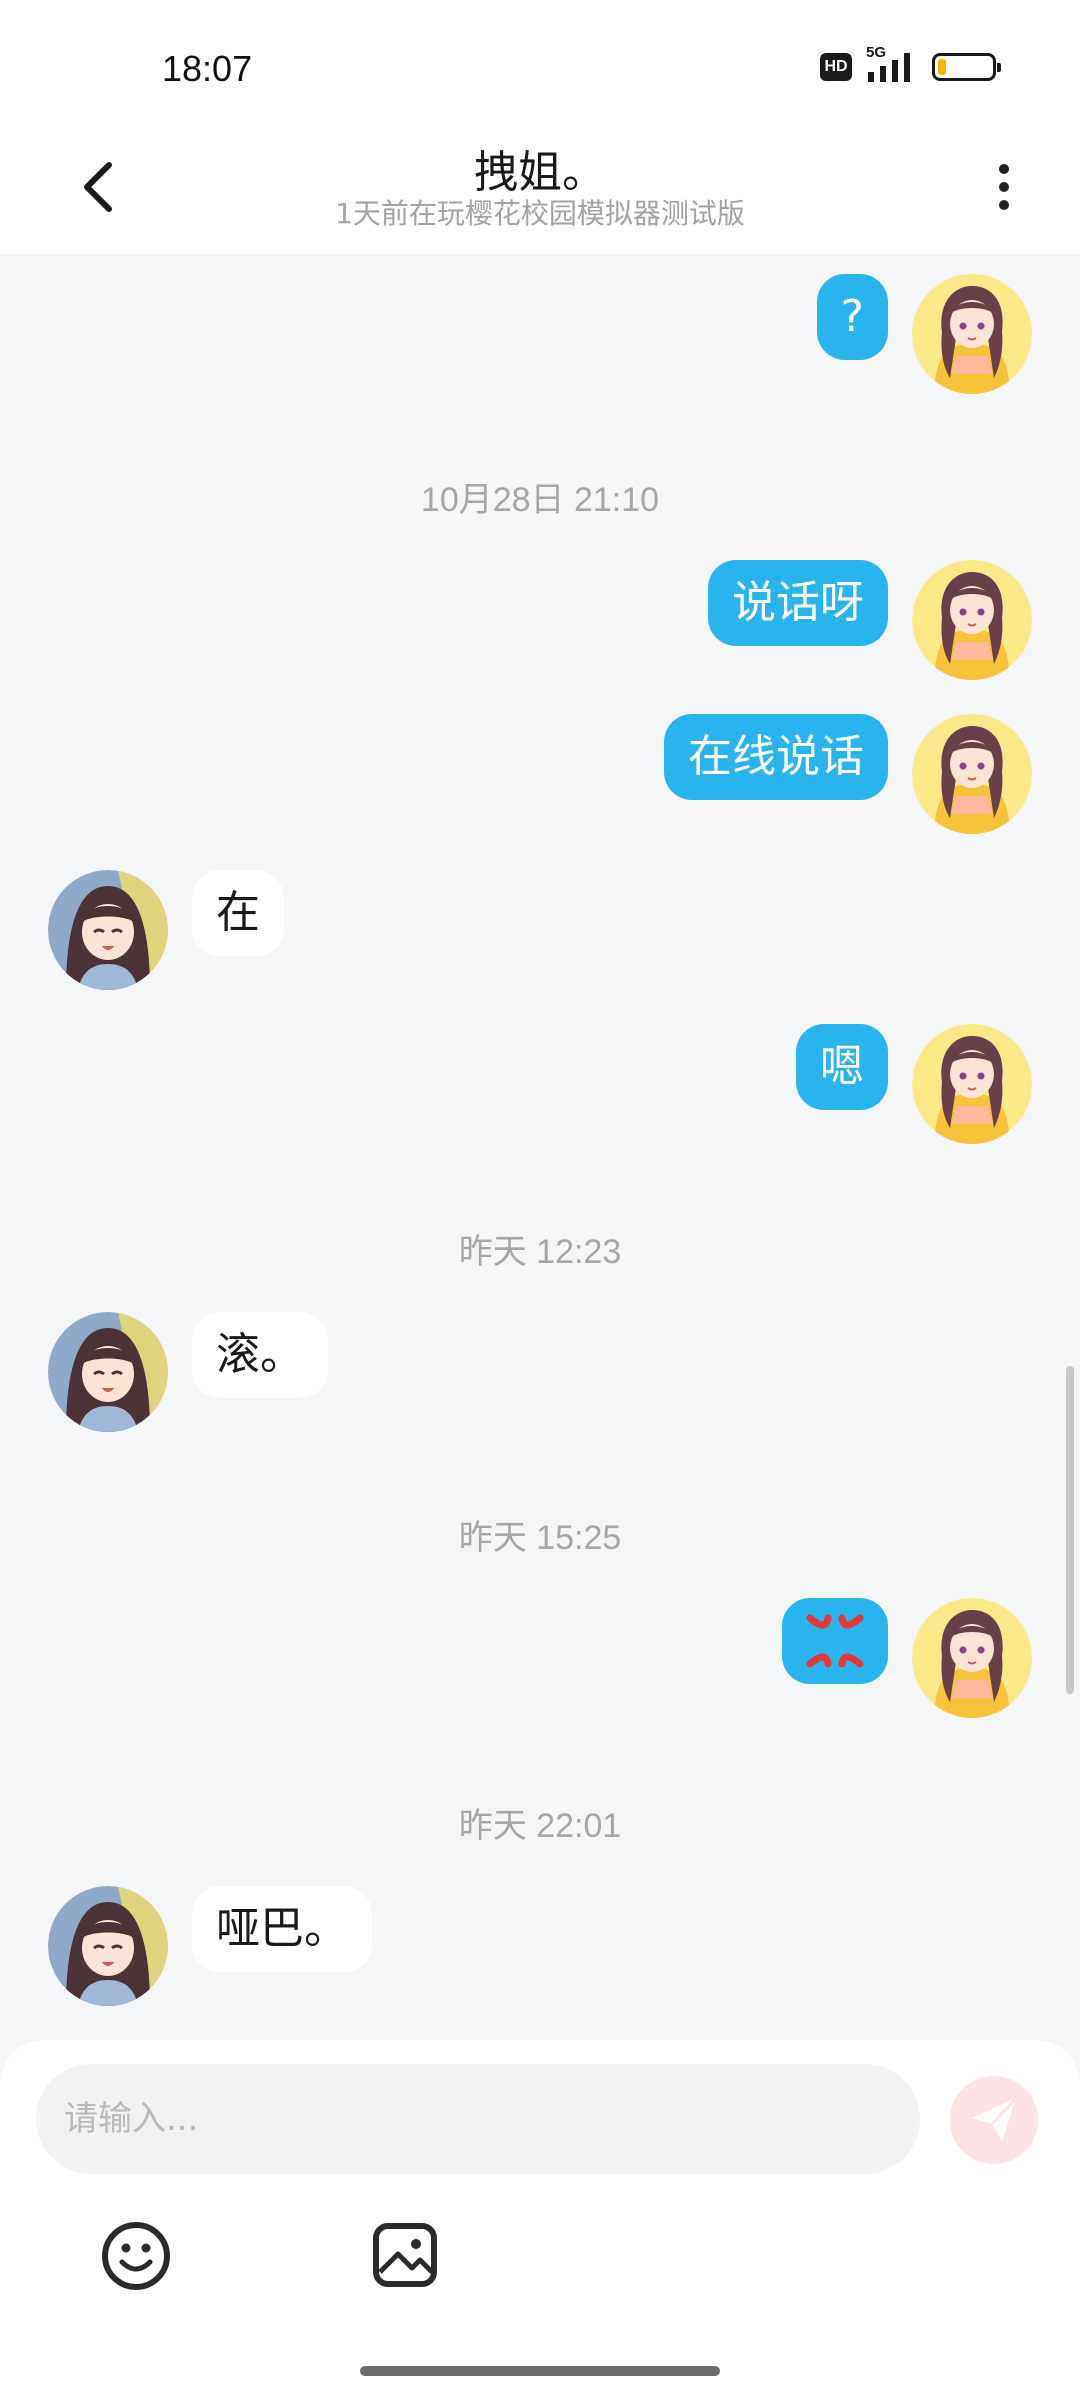 The height and width of the screenshot is (2400, 1080). Describe the element at coordinates (892, 64) in the screenshot. I see `signal-5g-icon: 5G` at that location.